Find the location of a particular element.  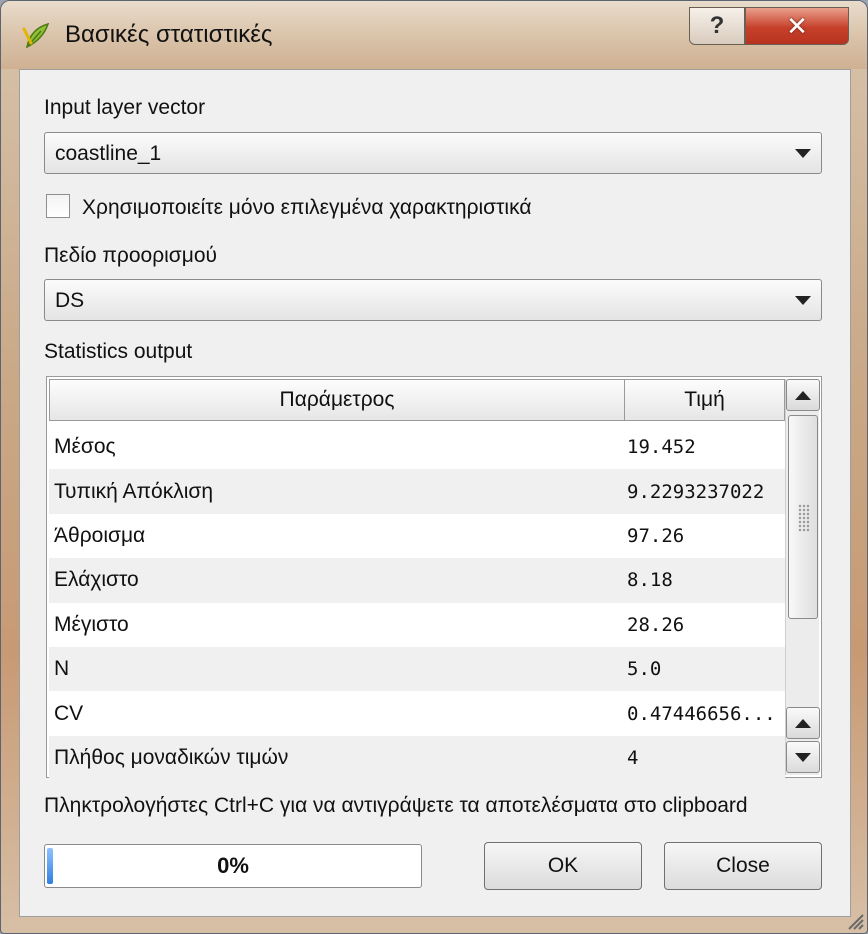

vertical-scrollbar is located at coordinates (802, 577).